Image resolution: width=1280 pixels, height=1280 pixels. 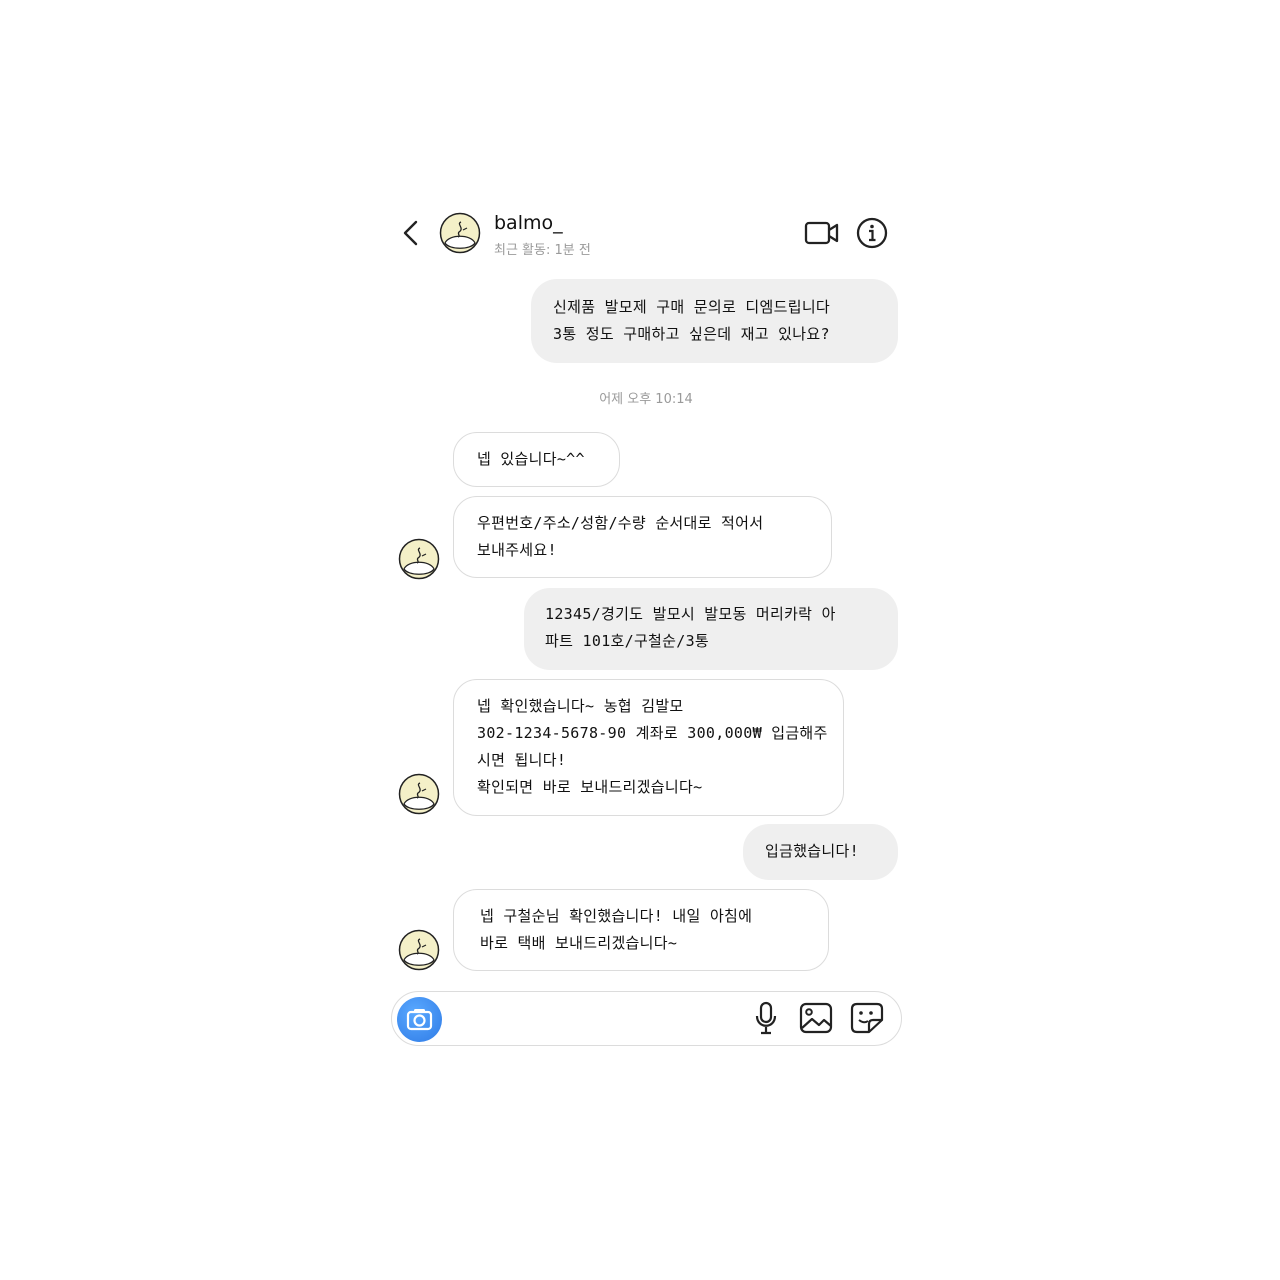 What do you see at coordinates (822, 233) in the screenshot?
I see `video-call-icon` at bounding box center [822, 233].